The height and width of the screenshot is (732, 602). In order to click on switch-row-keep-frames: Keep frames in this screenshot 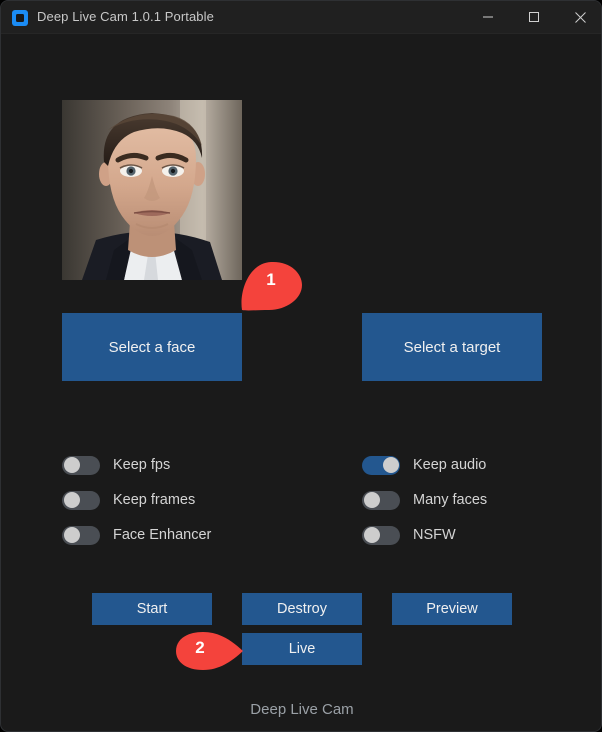, I will do `click(128, 500)`.